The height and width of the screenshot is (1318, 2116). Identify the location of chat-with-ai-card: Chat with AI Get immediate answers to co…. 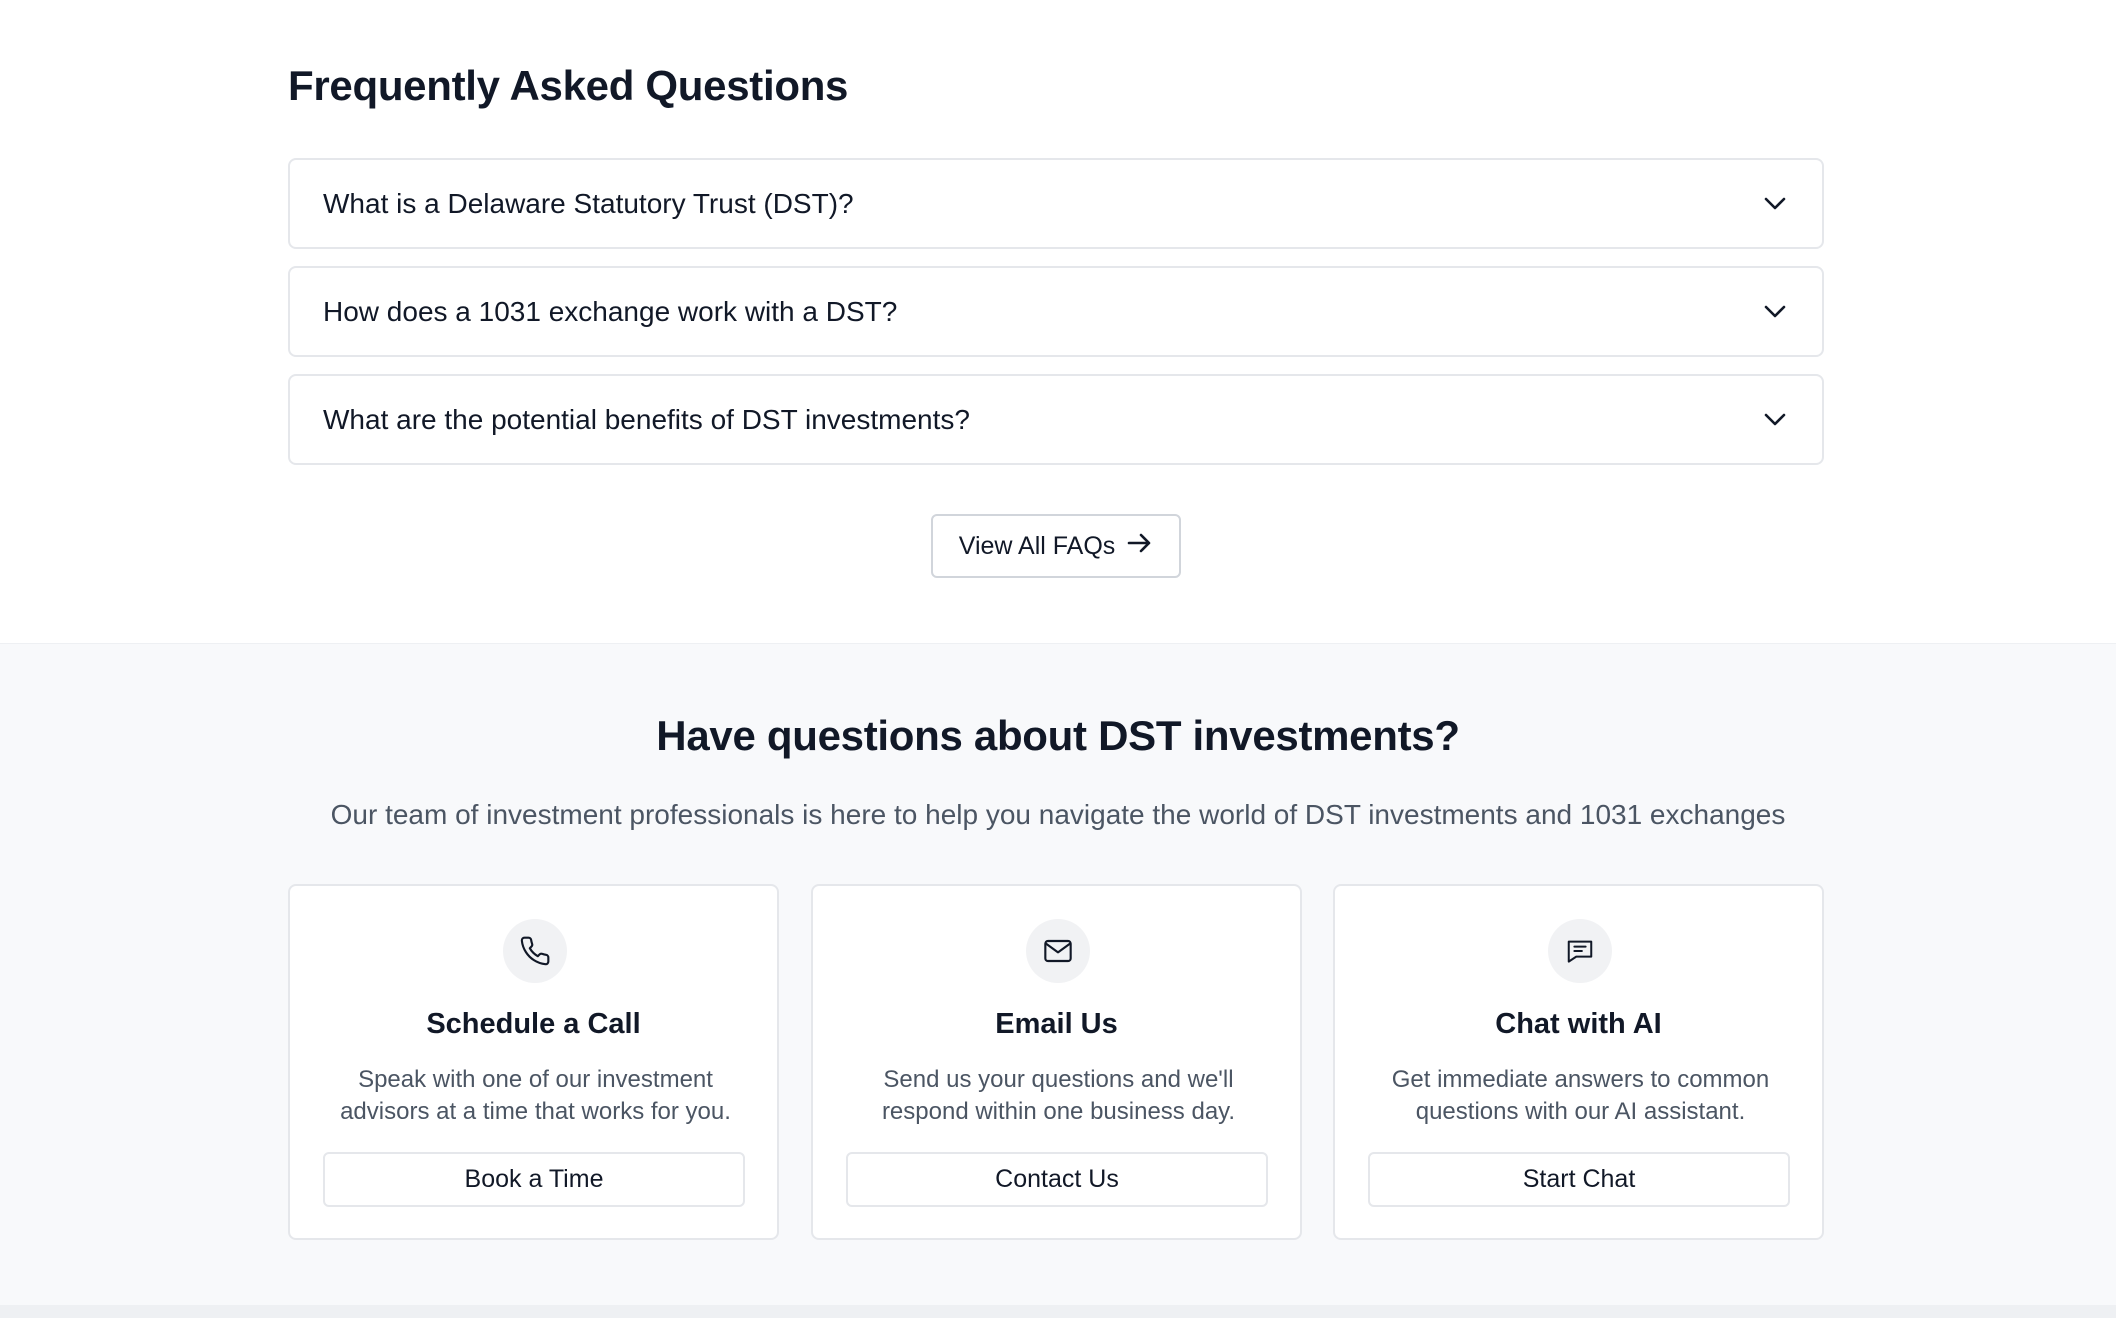
(1578, 1062).